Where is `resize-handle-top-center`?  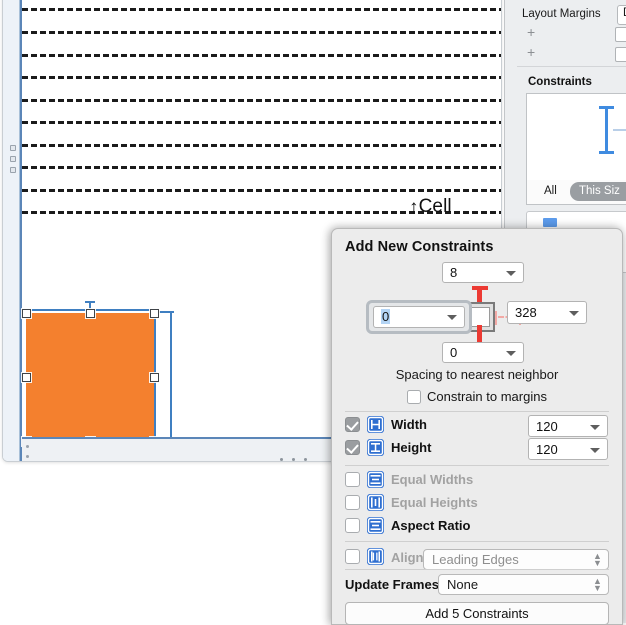 resize-handle-top-center is located at coordinates (90, 313).